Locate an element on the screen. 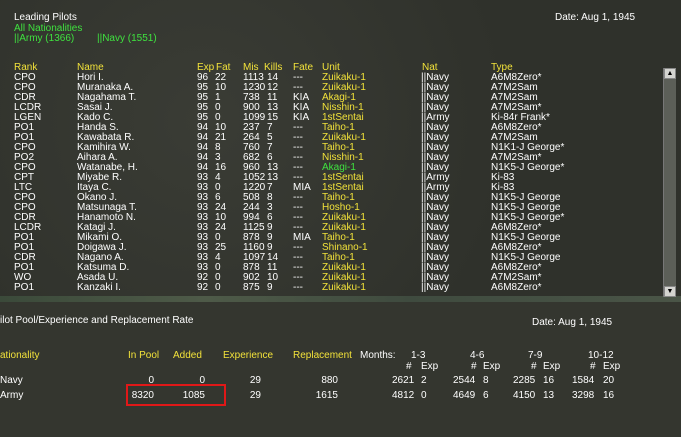  pool-replacement: 880 is located at coordinates (329, 380).